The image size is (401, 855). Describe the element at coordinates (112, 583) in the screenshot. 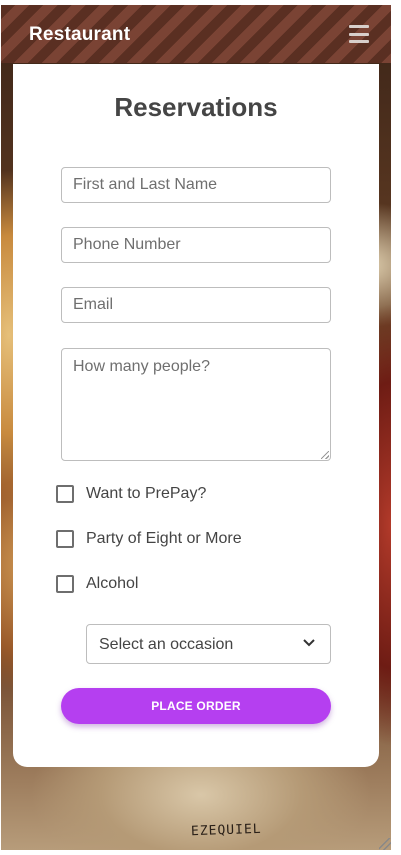

I see `checkbox-label: Alcohol` at that location.